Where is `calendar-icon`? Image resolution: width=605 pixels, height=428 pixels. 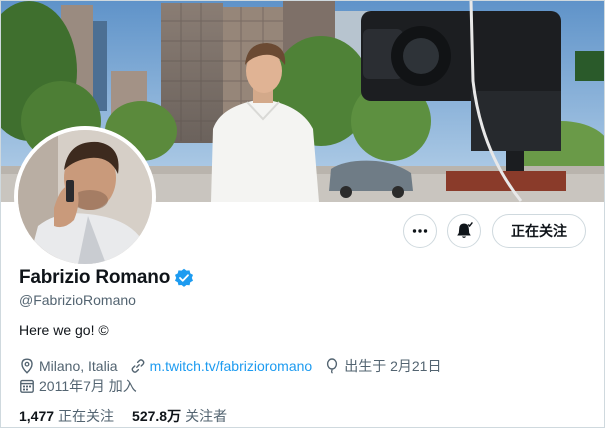 calendar-icon is located at coordinates (27, 386).